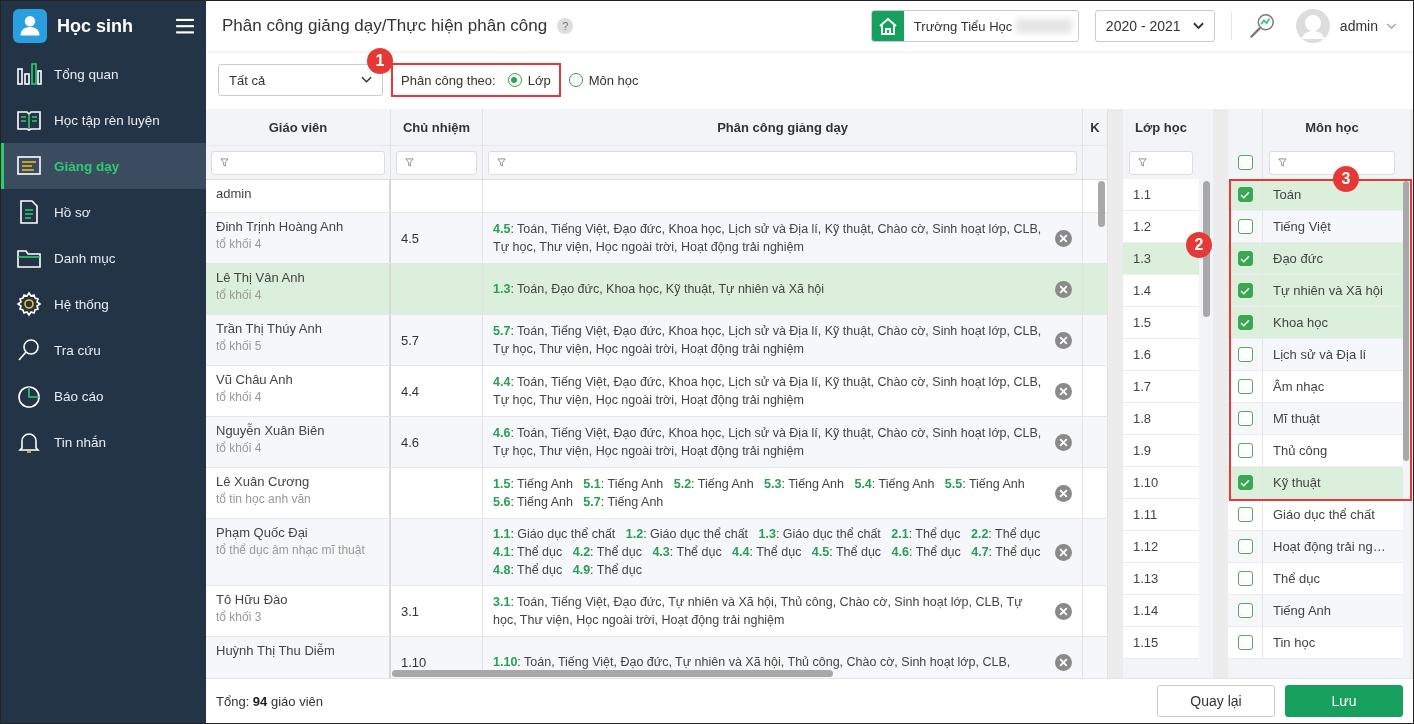  I want to click on class-item: 1.10, so click(1161, 483).